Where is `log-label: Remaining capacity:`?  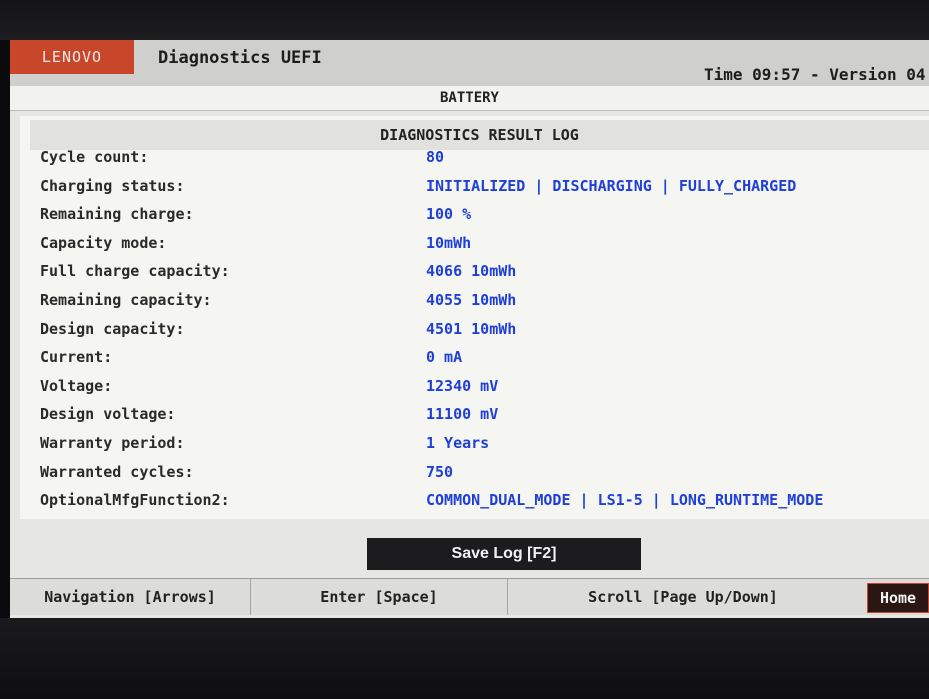 log-label: Remaining capacity: is located at coordinates (126, 299).